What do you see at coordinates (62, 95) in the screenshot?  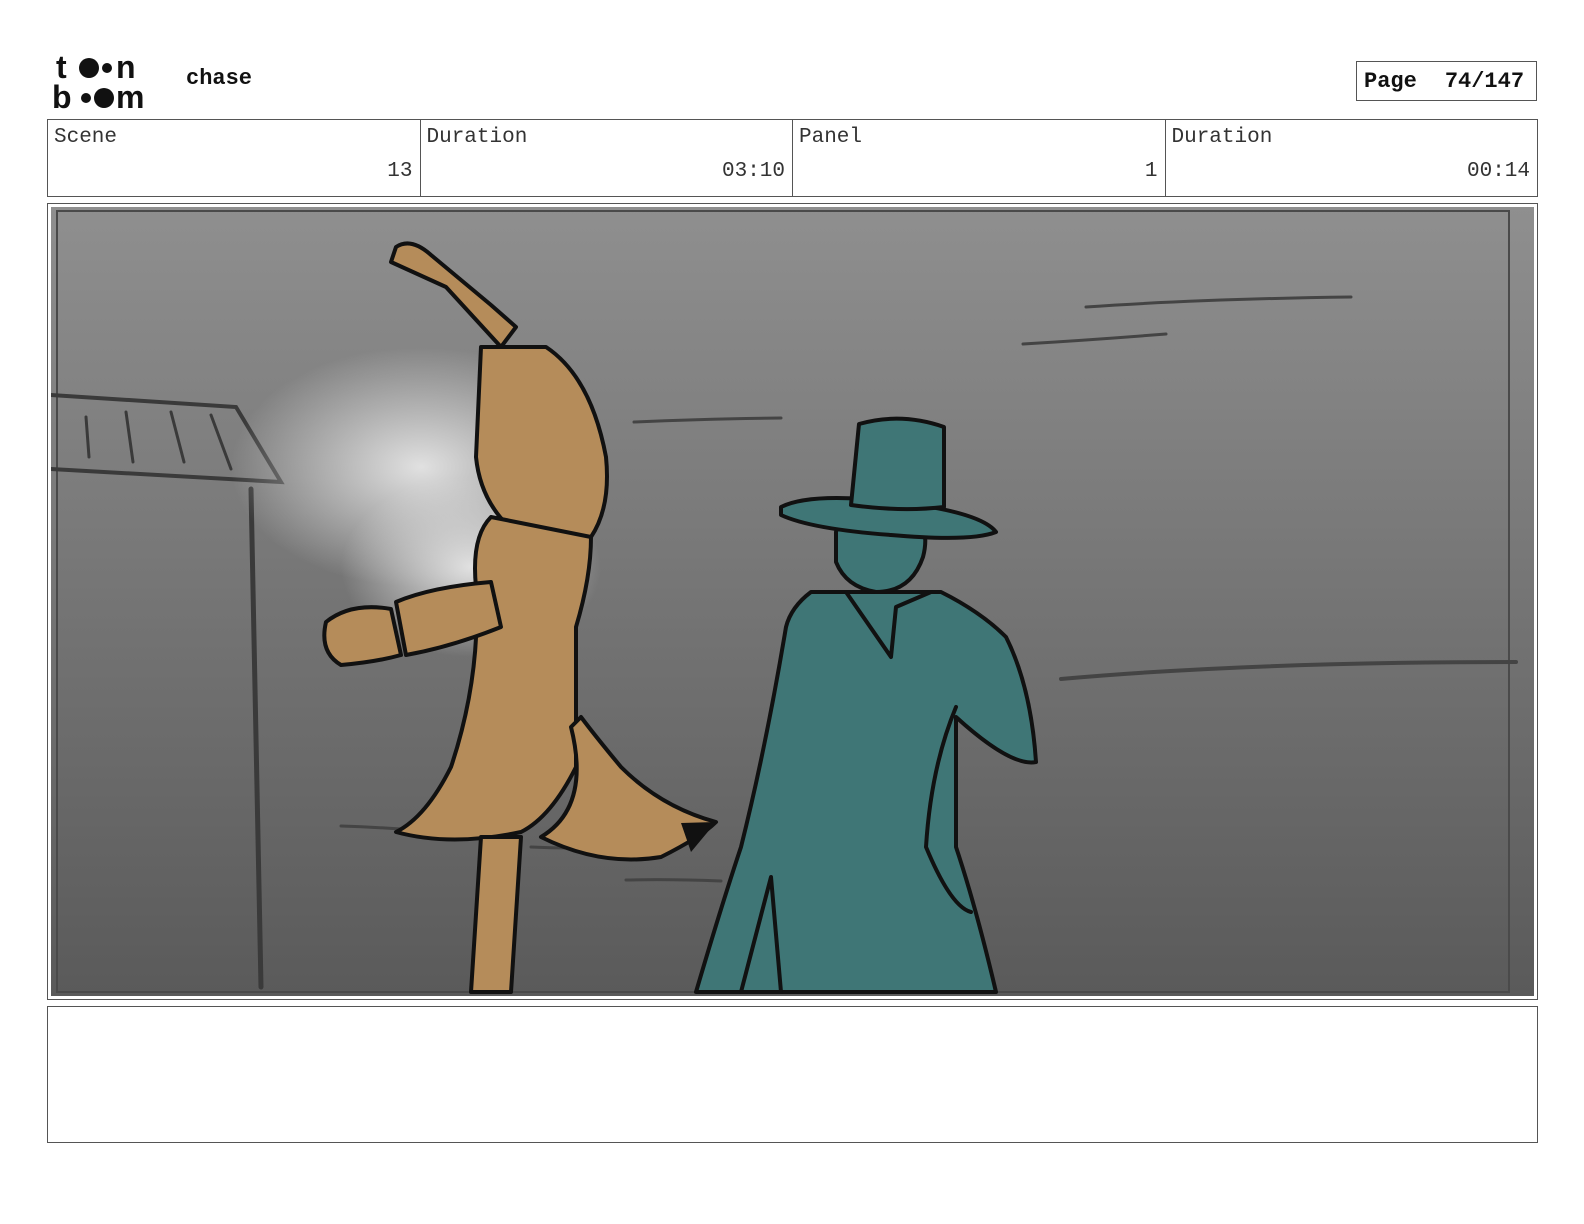 I see `svg-text: b` at bounding box center [62, 95].